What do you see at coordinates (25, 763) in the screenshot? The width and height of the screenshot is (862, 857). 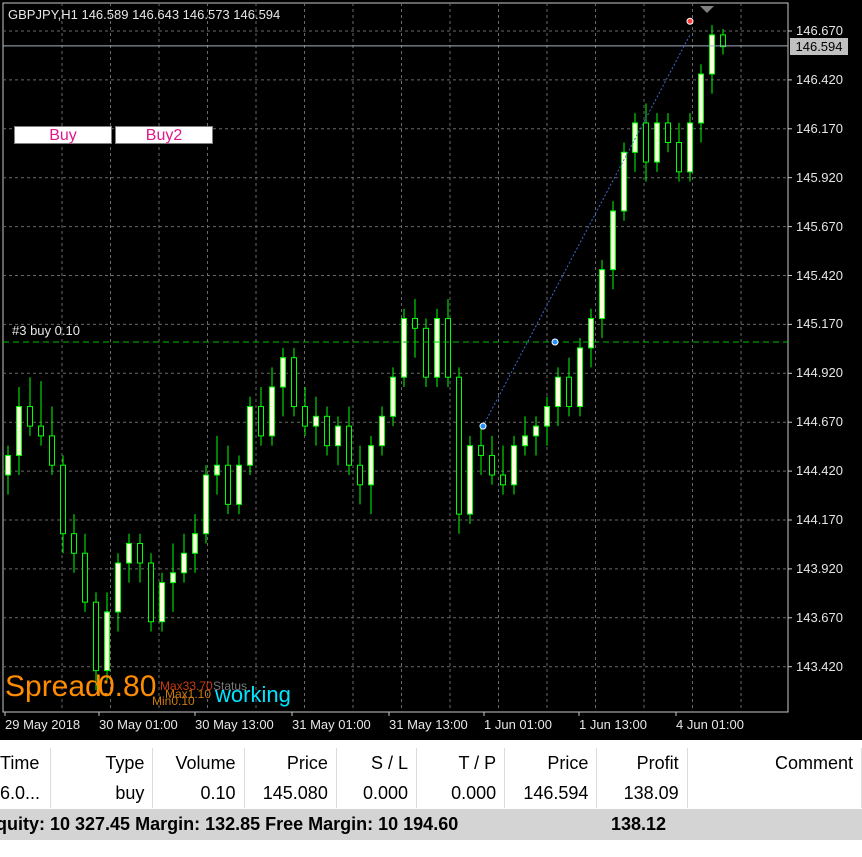 I see `column-header: Time` at bounding box center [25, 763].